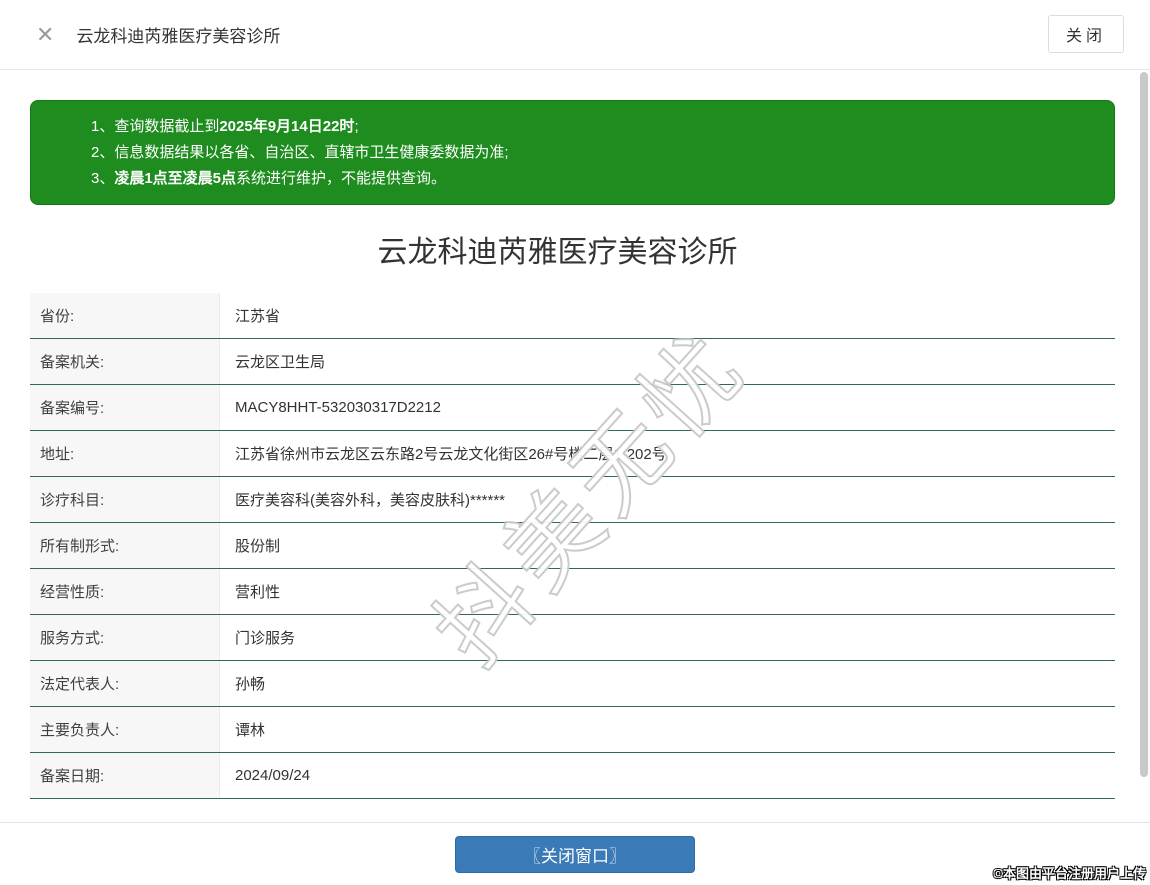 The height and width of the screenshot is (885, 1150). Describe the element at coordinates (125, 729) in the screenshot. I see `row-label: 主要负责人:` at that location.